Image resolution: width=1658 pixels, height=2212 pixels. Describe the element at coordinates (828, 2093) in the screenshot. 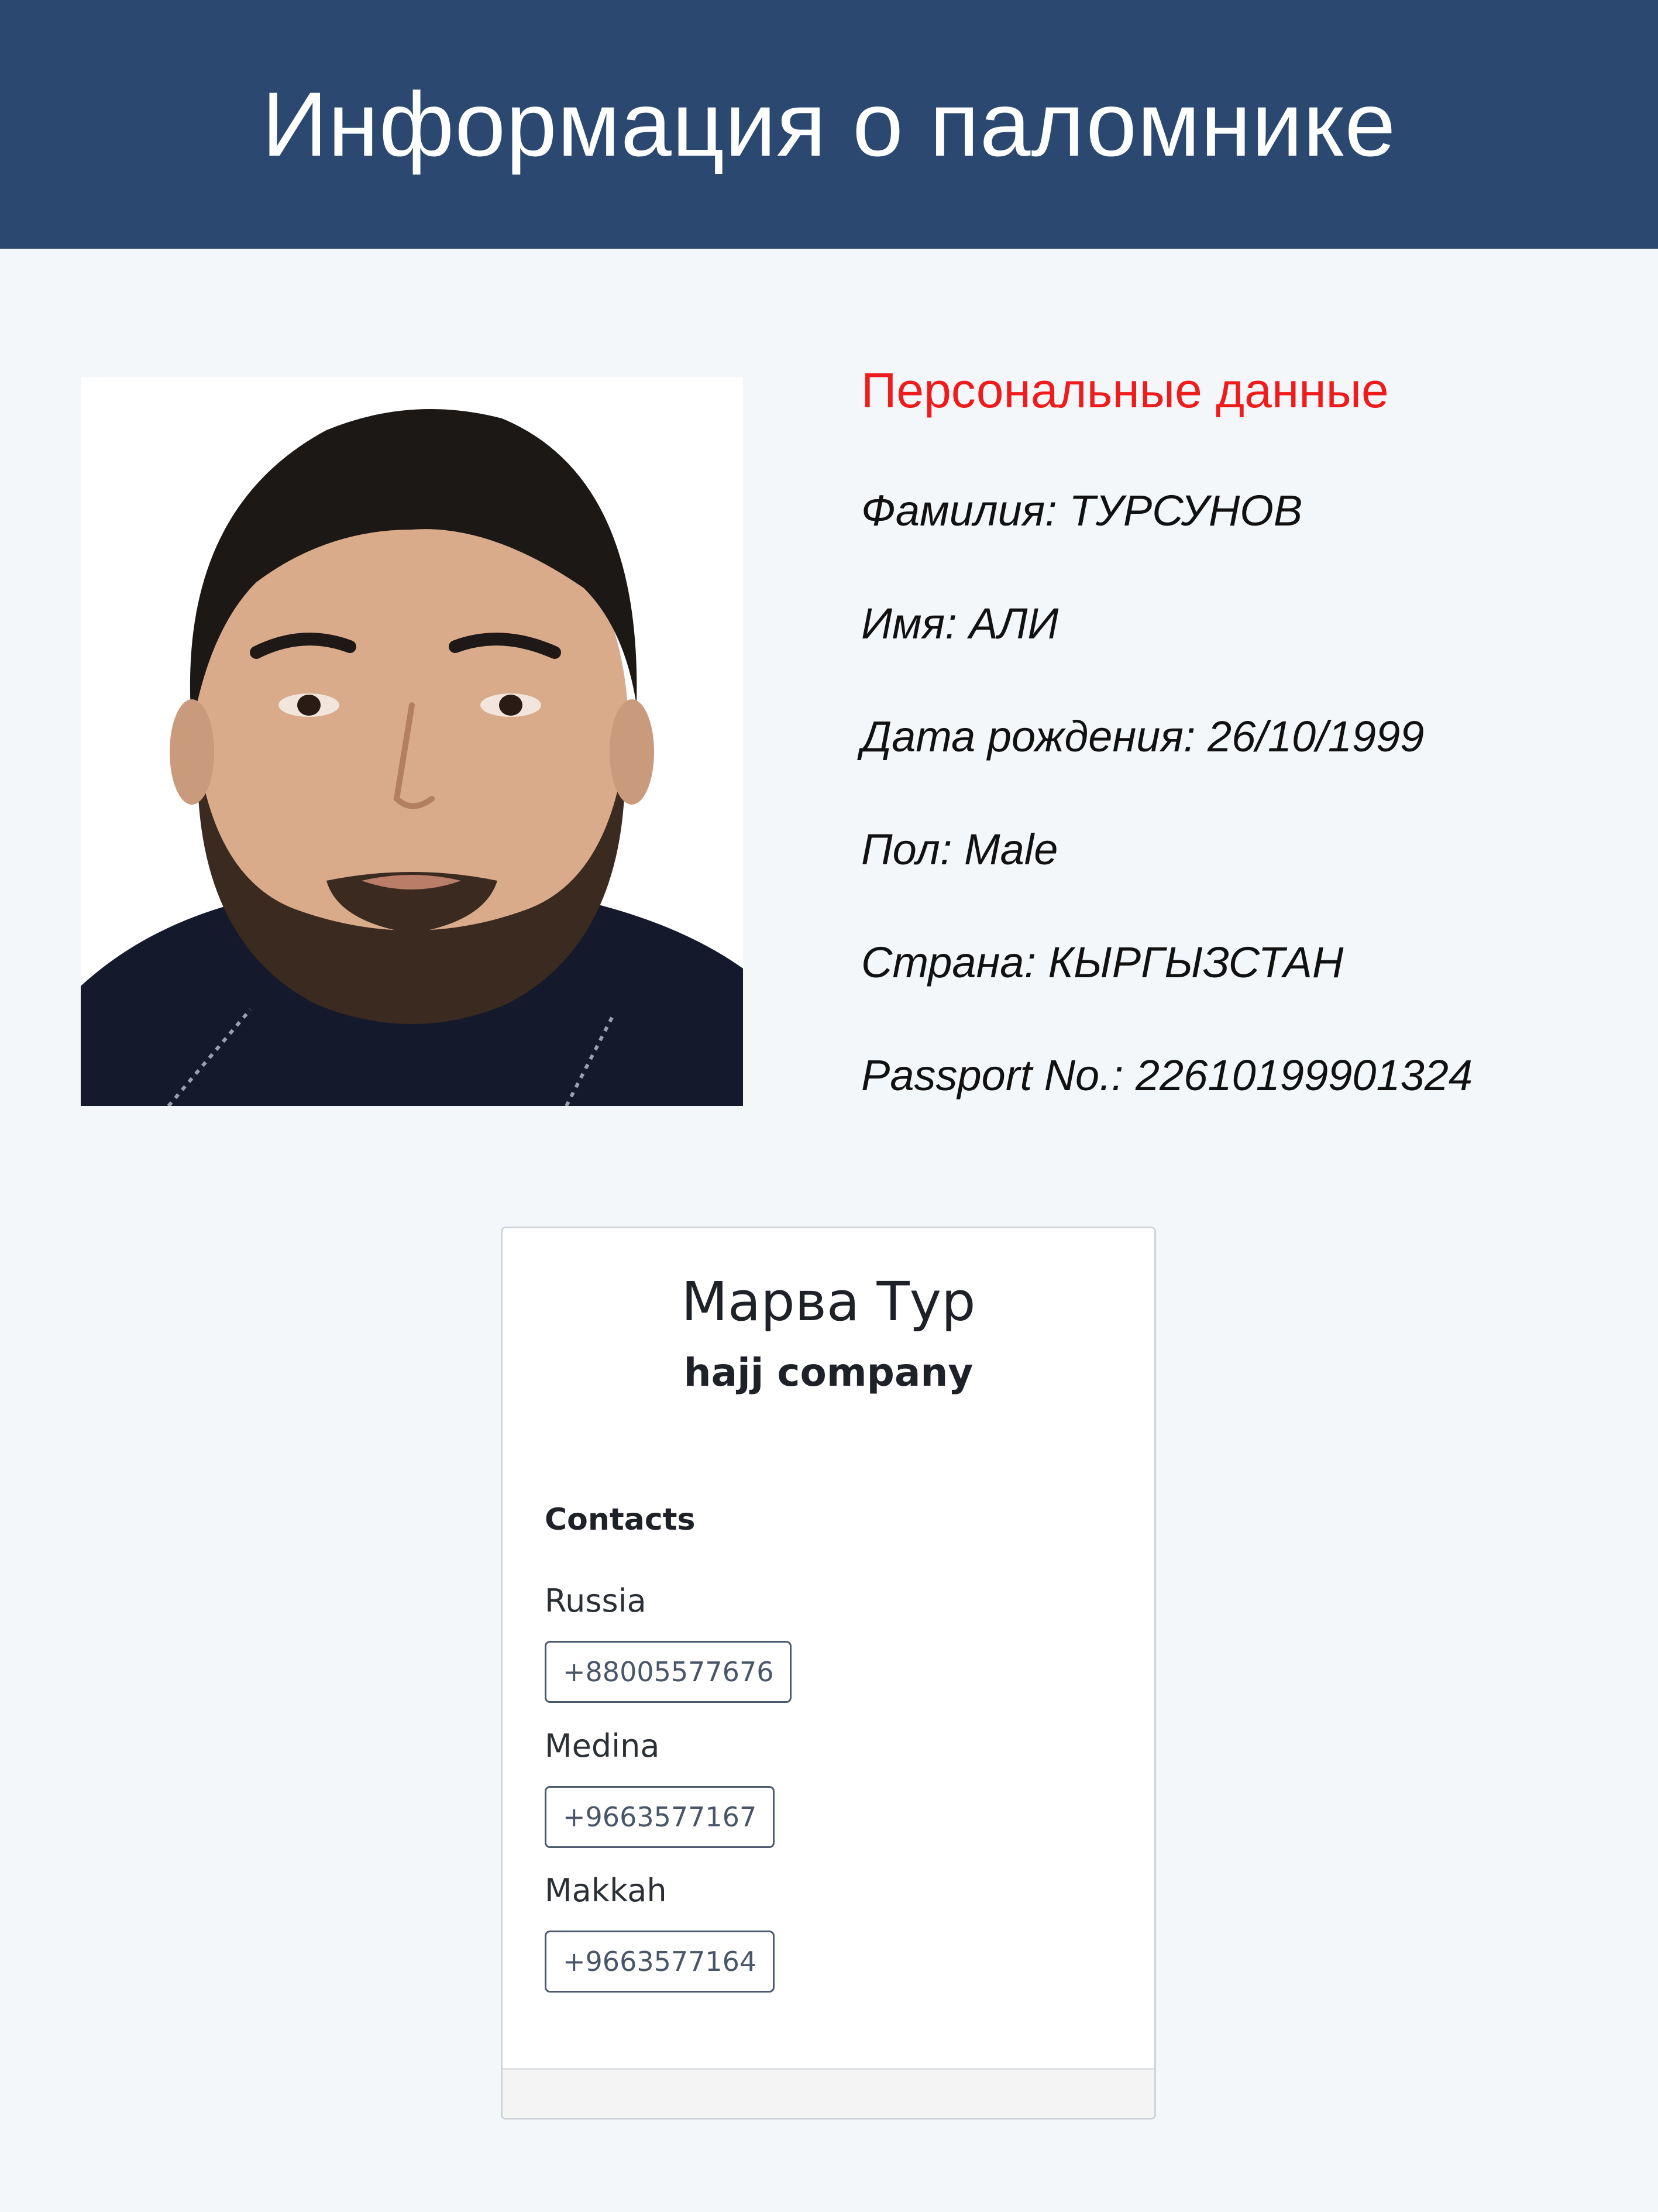

I see `card-footer` at that location.